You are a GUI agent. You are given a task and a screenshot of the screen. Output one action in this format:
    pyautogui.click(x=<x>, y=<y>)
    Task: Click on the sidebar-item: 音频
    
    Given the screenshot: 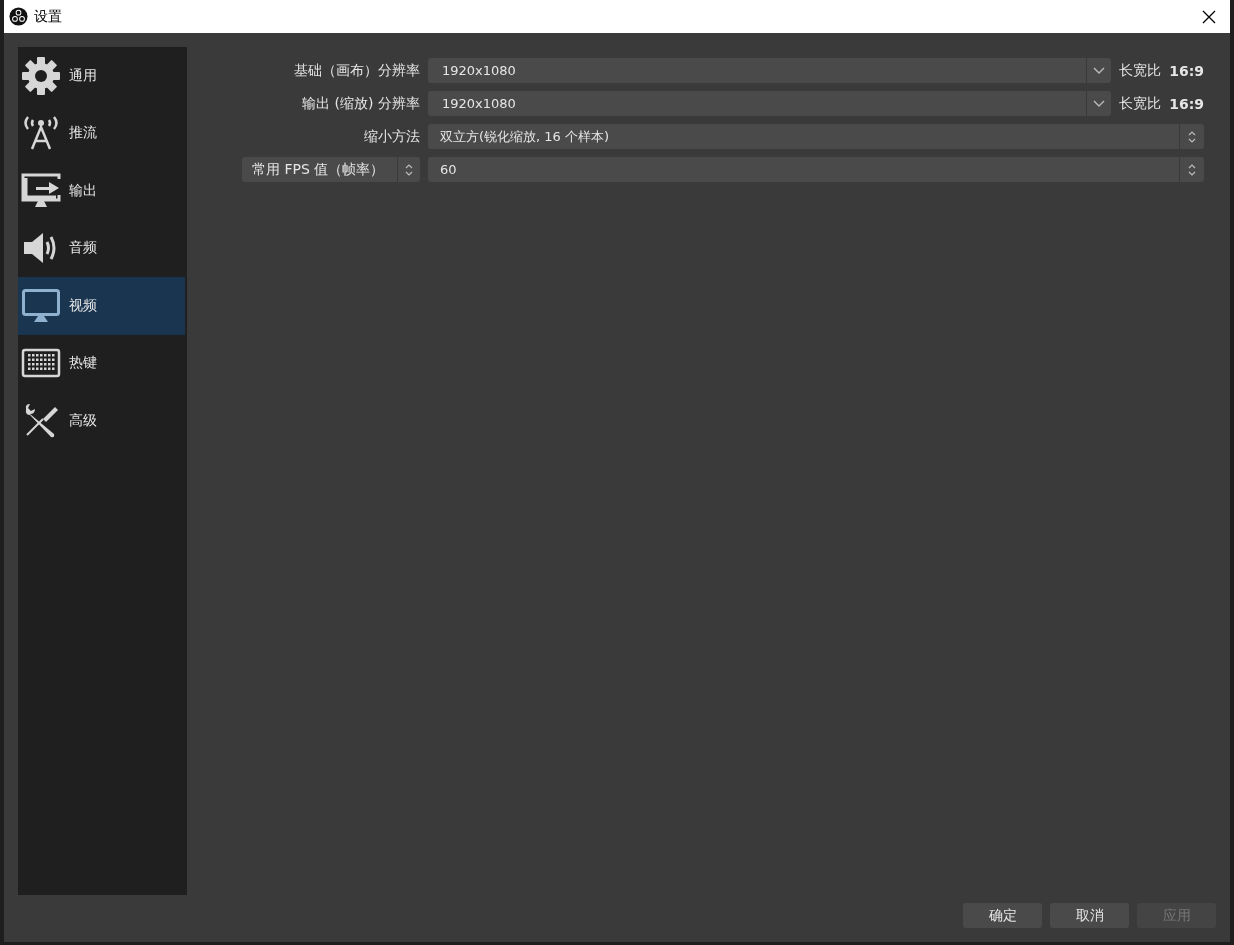 What is the action you would take?
    pyautogui.click(x=101, y=248)
    